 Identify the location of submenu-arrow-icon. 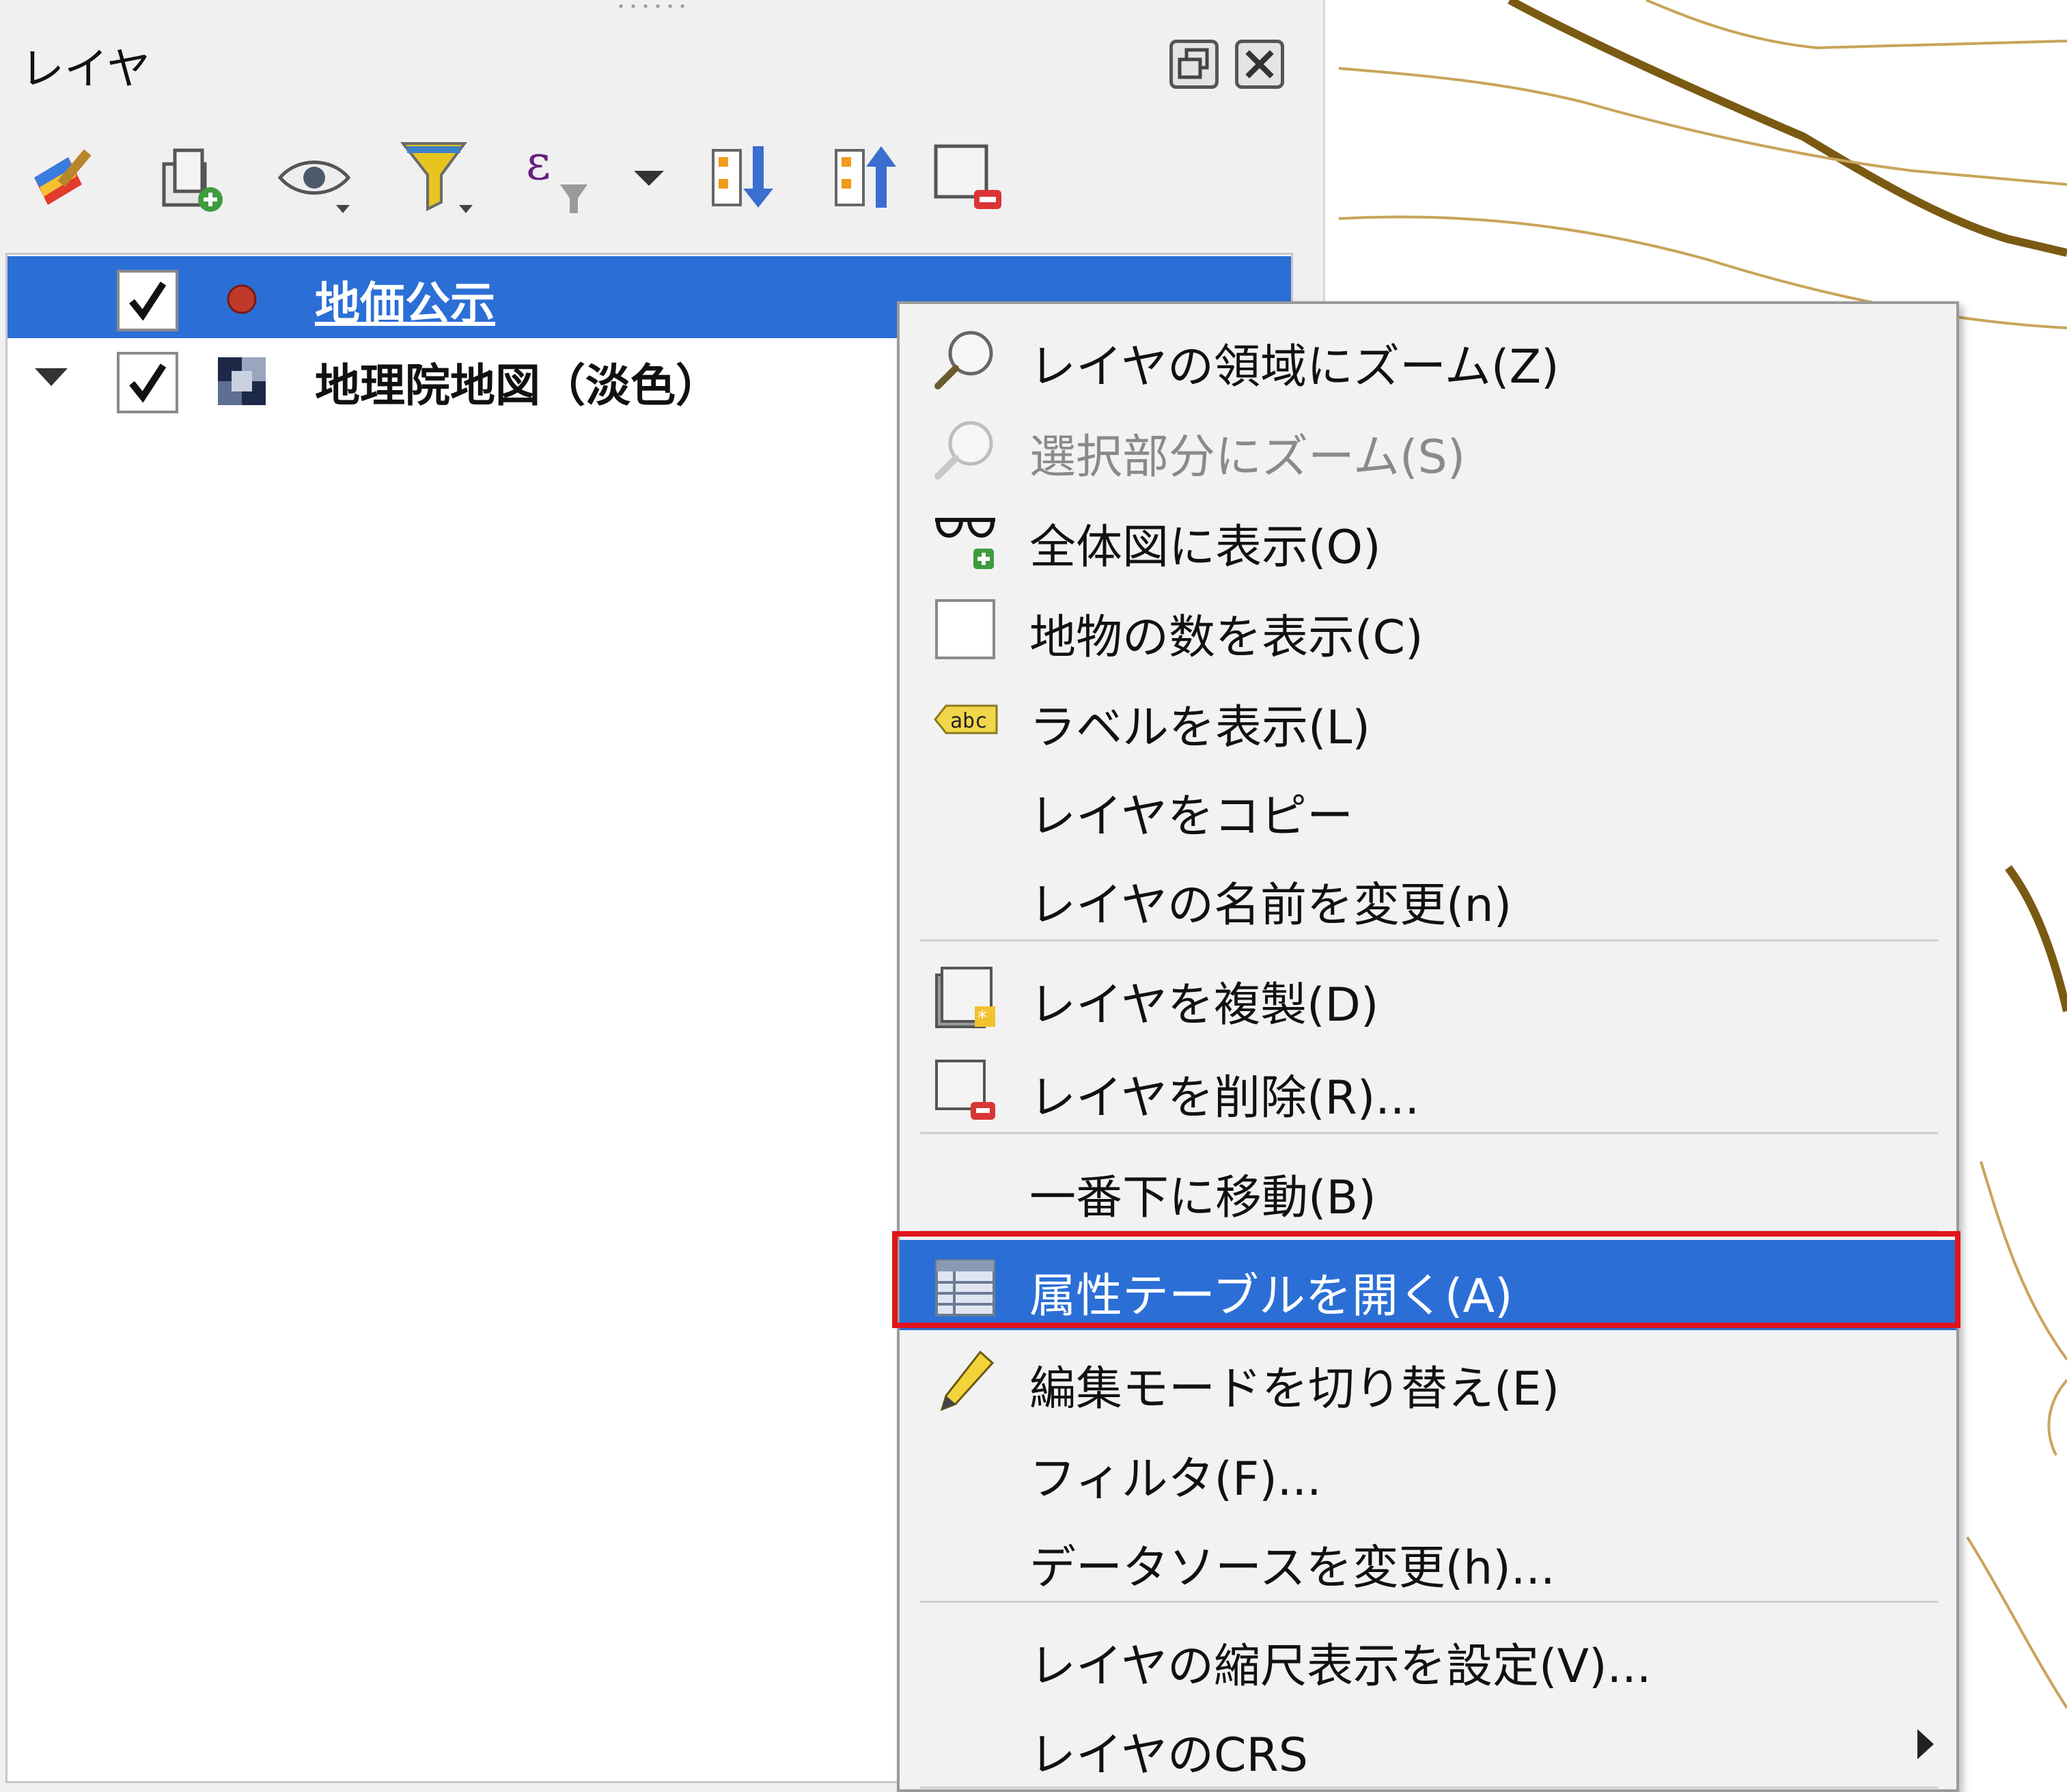
(1925, 1744).